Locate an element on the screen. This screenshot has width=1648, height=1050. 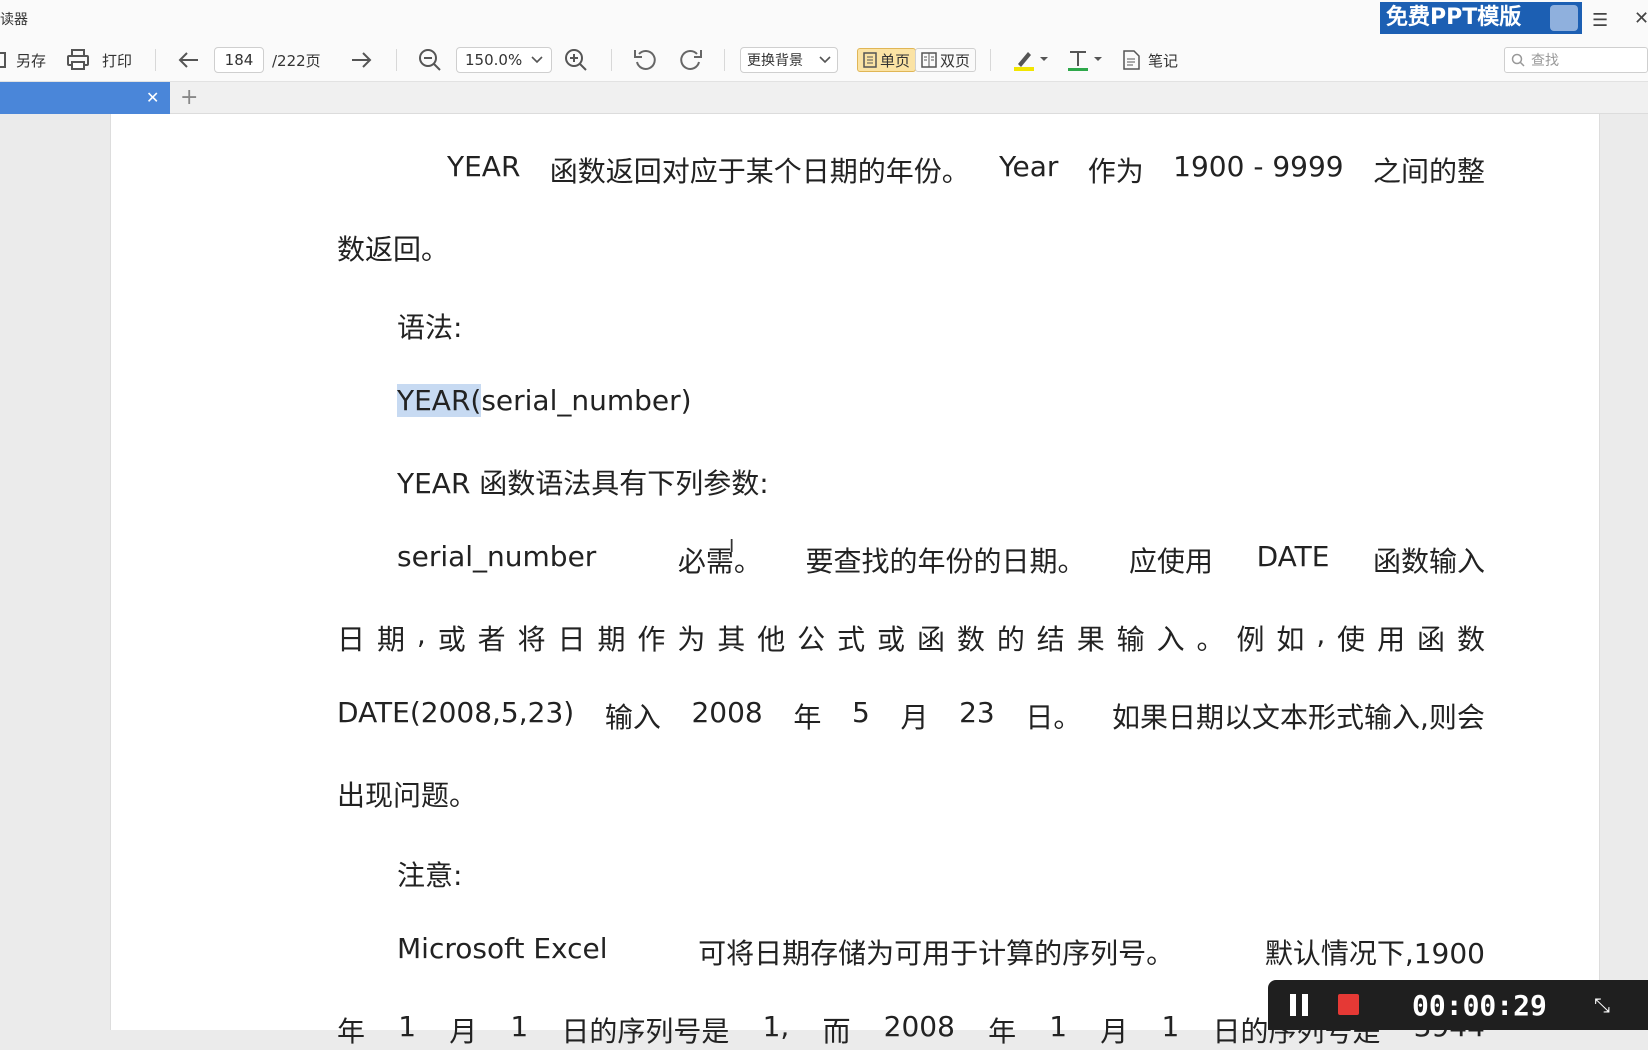
text-segment: 而 is located at coordinates (836, 1031).